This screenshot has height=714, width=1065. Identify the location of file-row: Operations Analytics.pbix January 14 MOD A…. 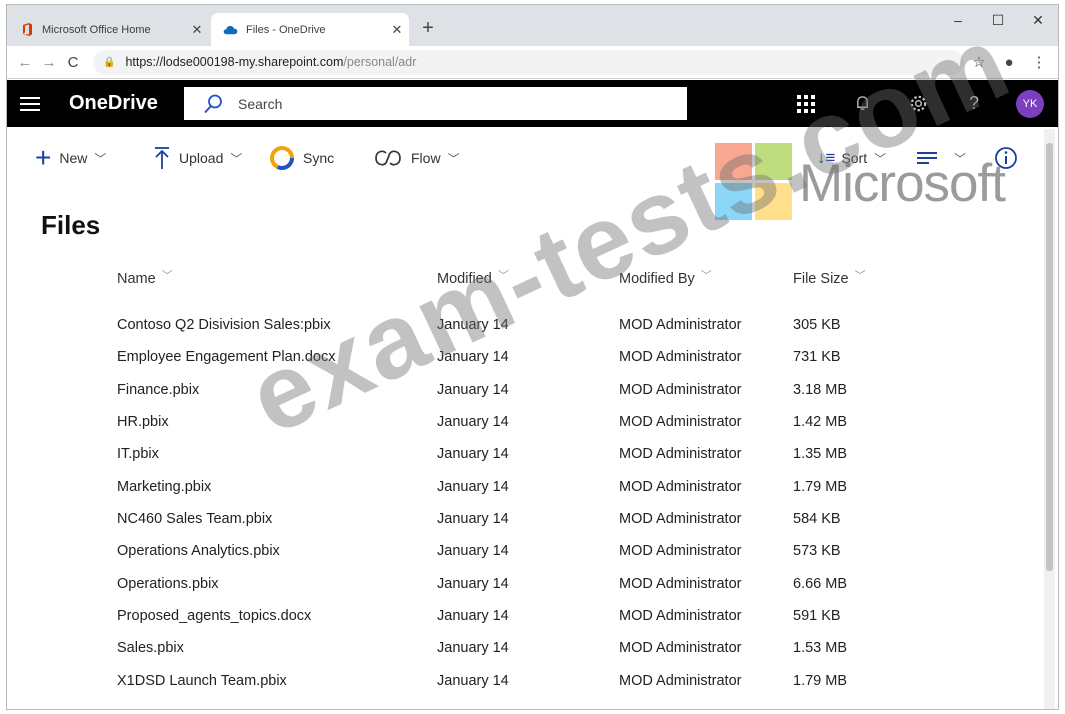
(527, 559).